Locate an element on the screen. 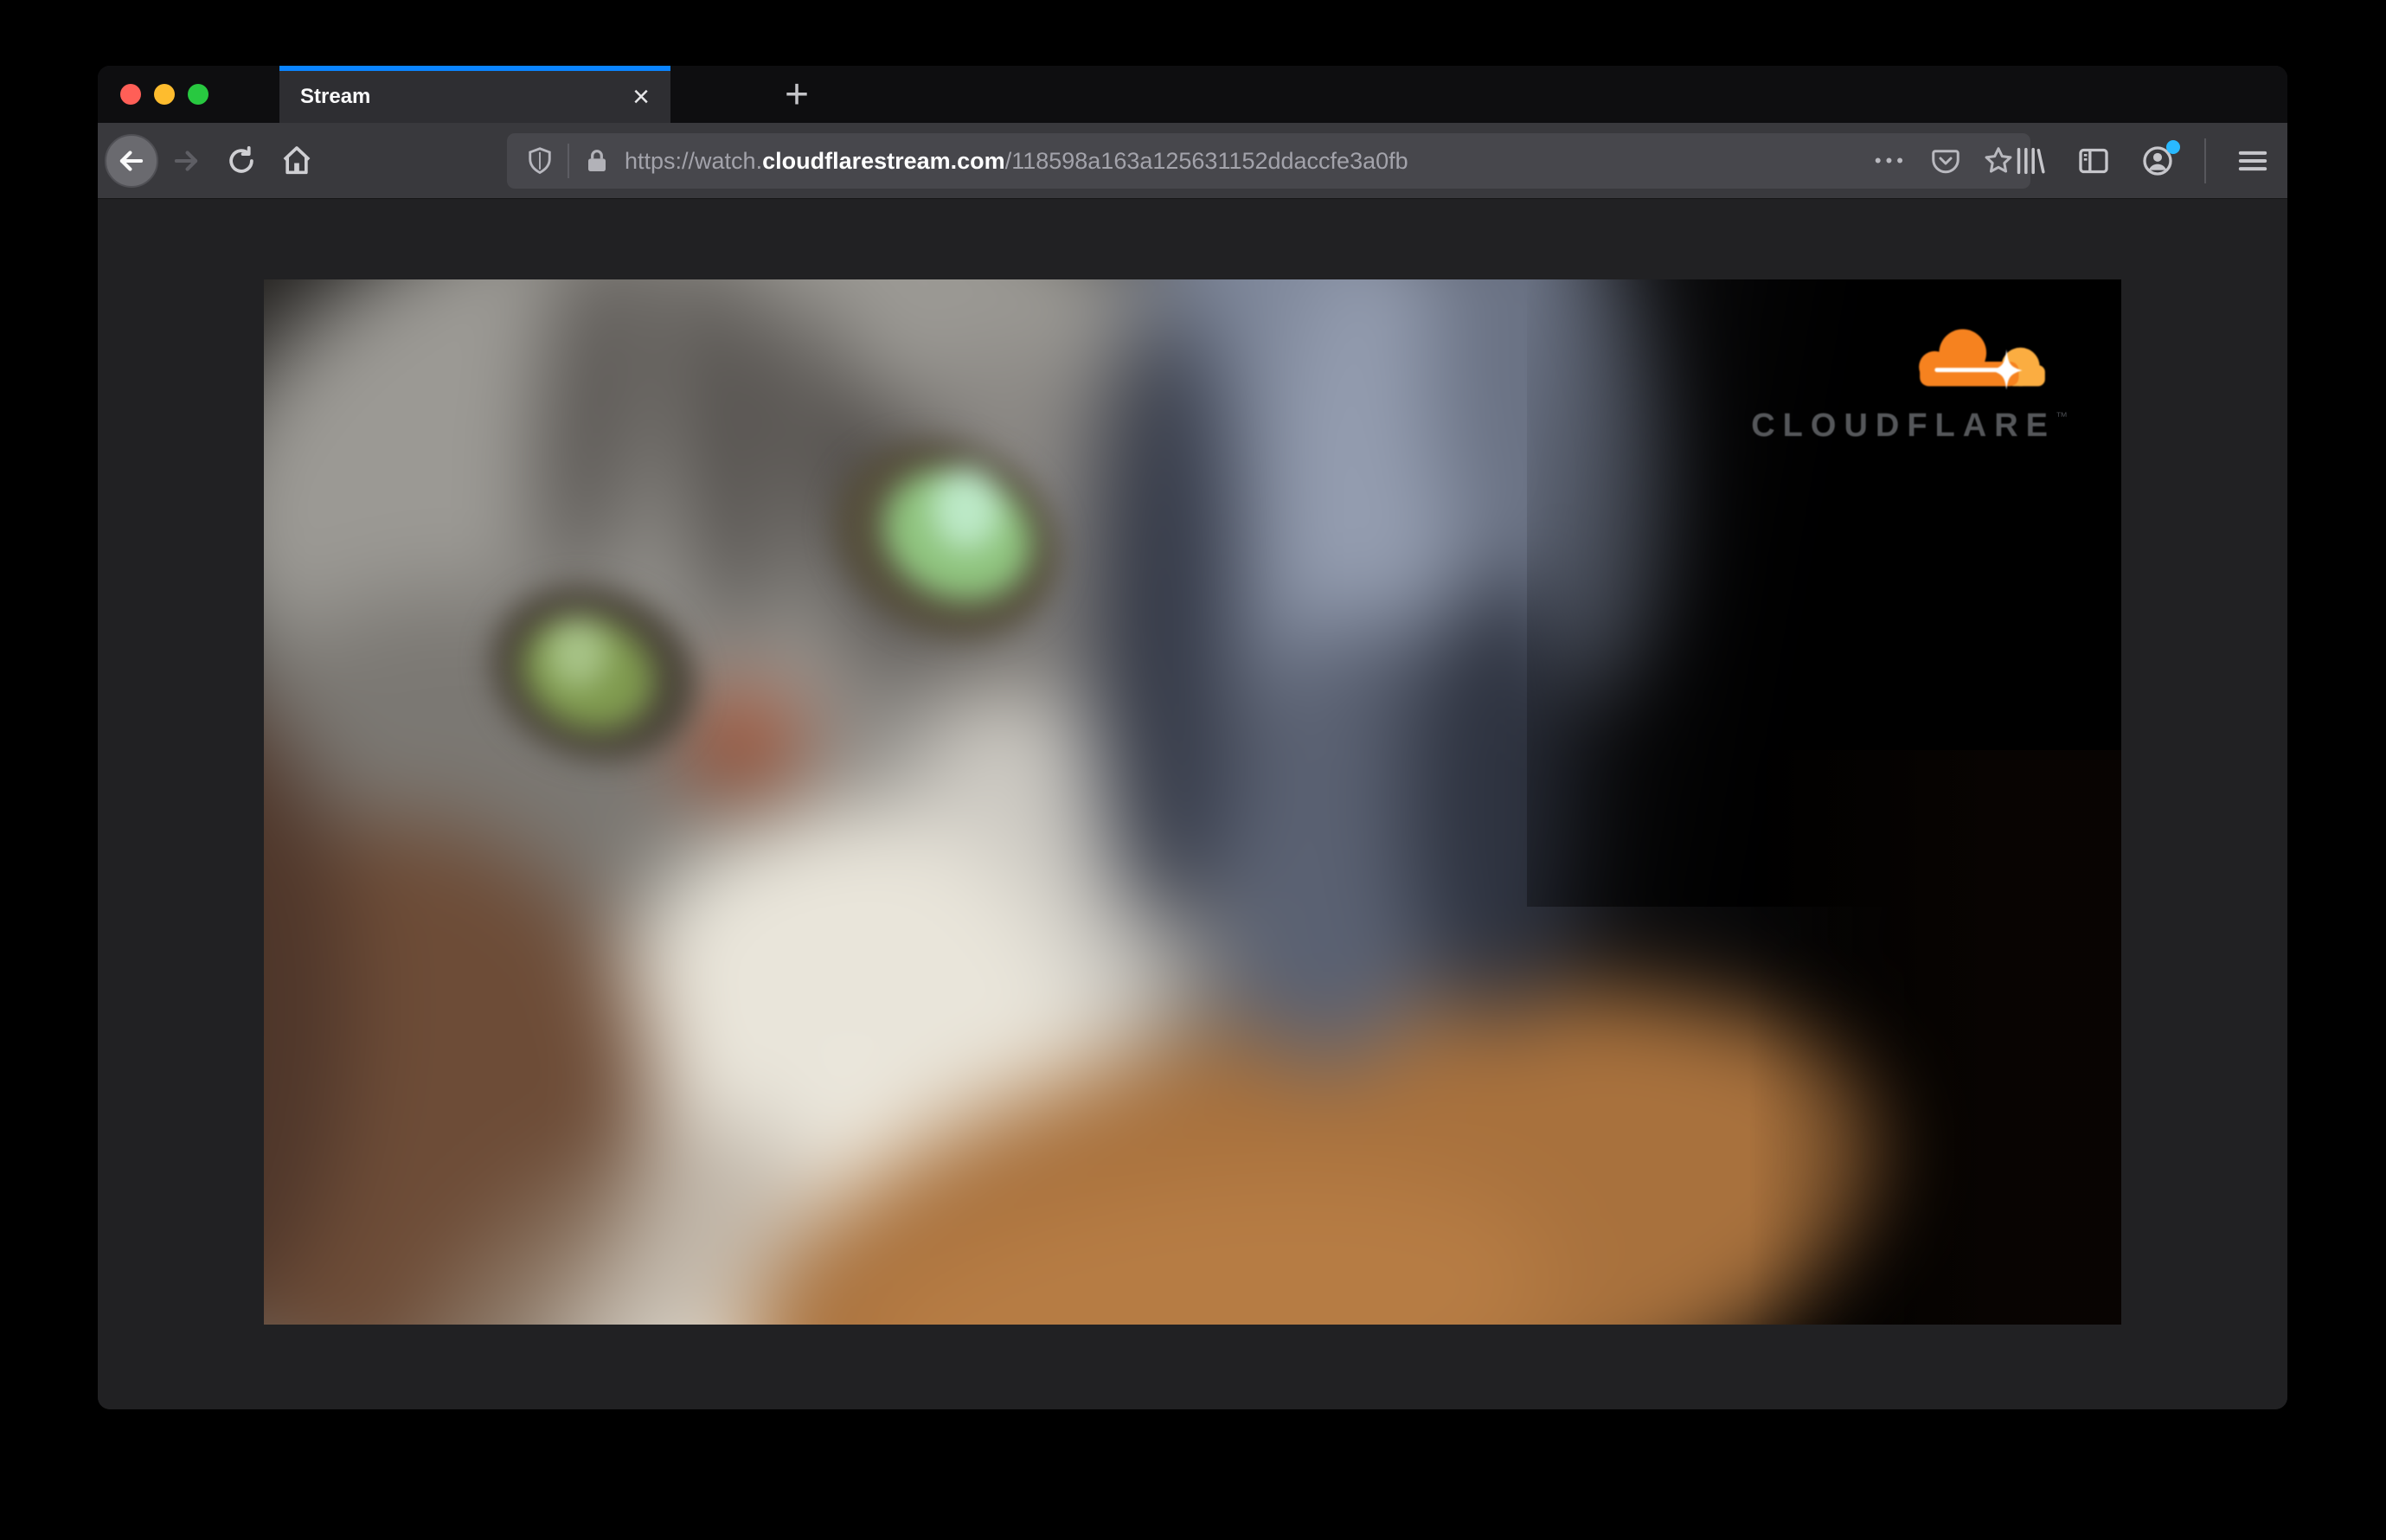 The image size is (2386, 1540). window-close-button is located at coordinates (130, 94).